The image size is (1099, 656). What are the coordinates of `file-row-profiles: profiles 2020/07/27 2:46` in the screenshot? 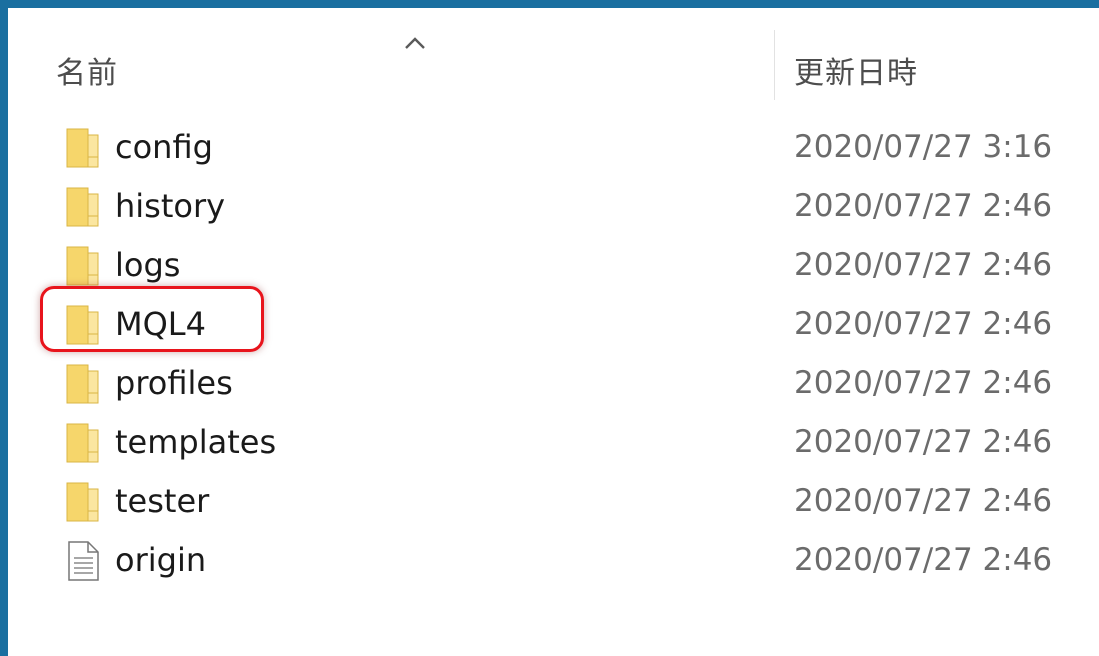 It's located at (553, 383).